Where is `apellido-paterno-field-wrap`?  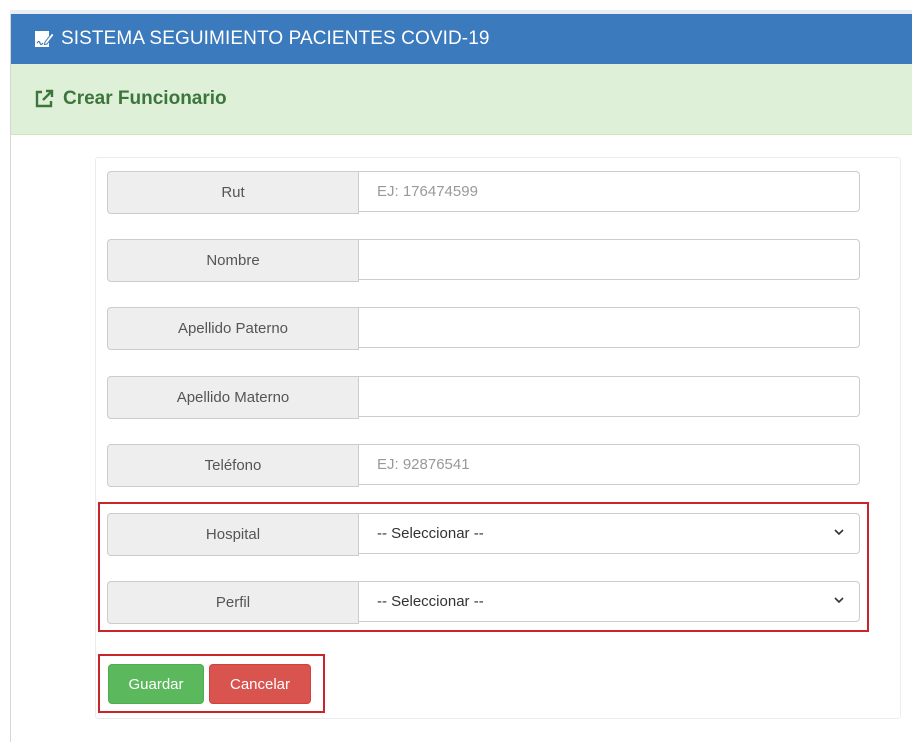 apellido-paterno-field-wrap is located at coordinates (609, 327).